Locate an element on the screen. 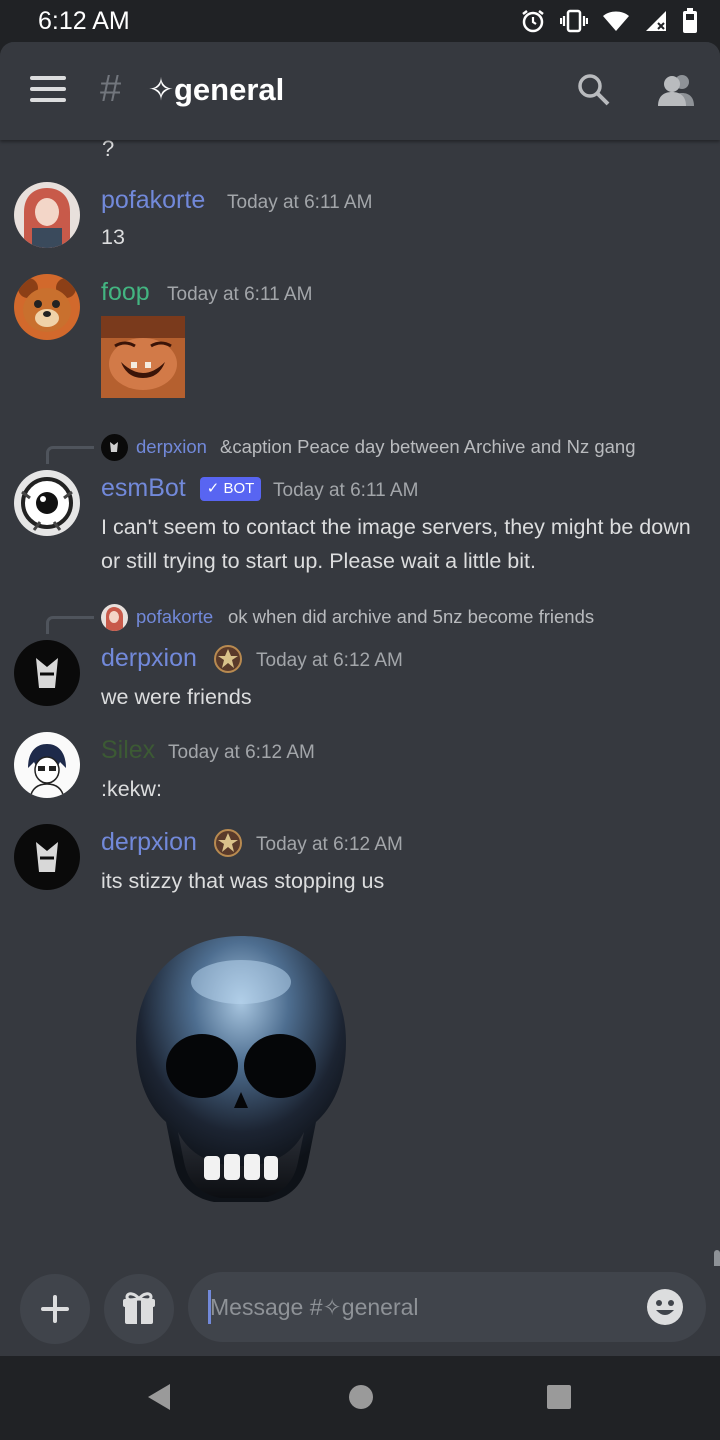  search-icon is located at coordinates (594, 90).